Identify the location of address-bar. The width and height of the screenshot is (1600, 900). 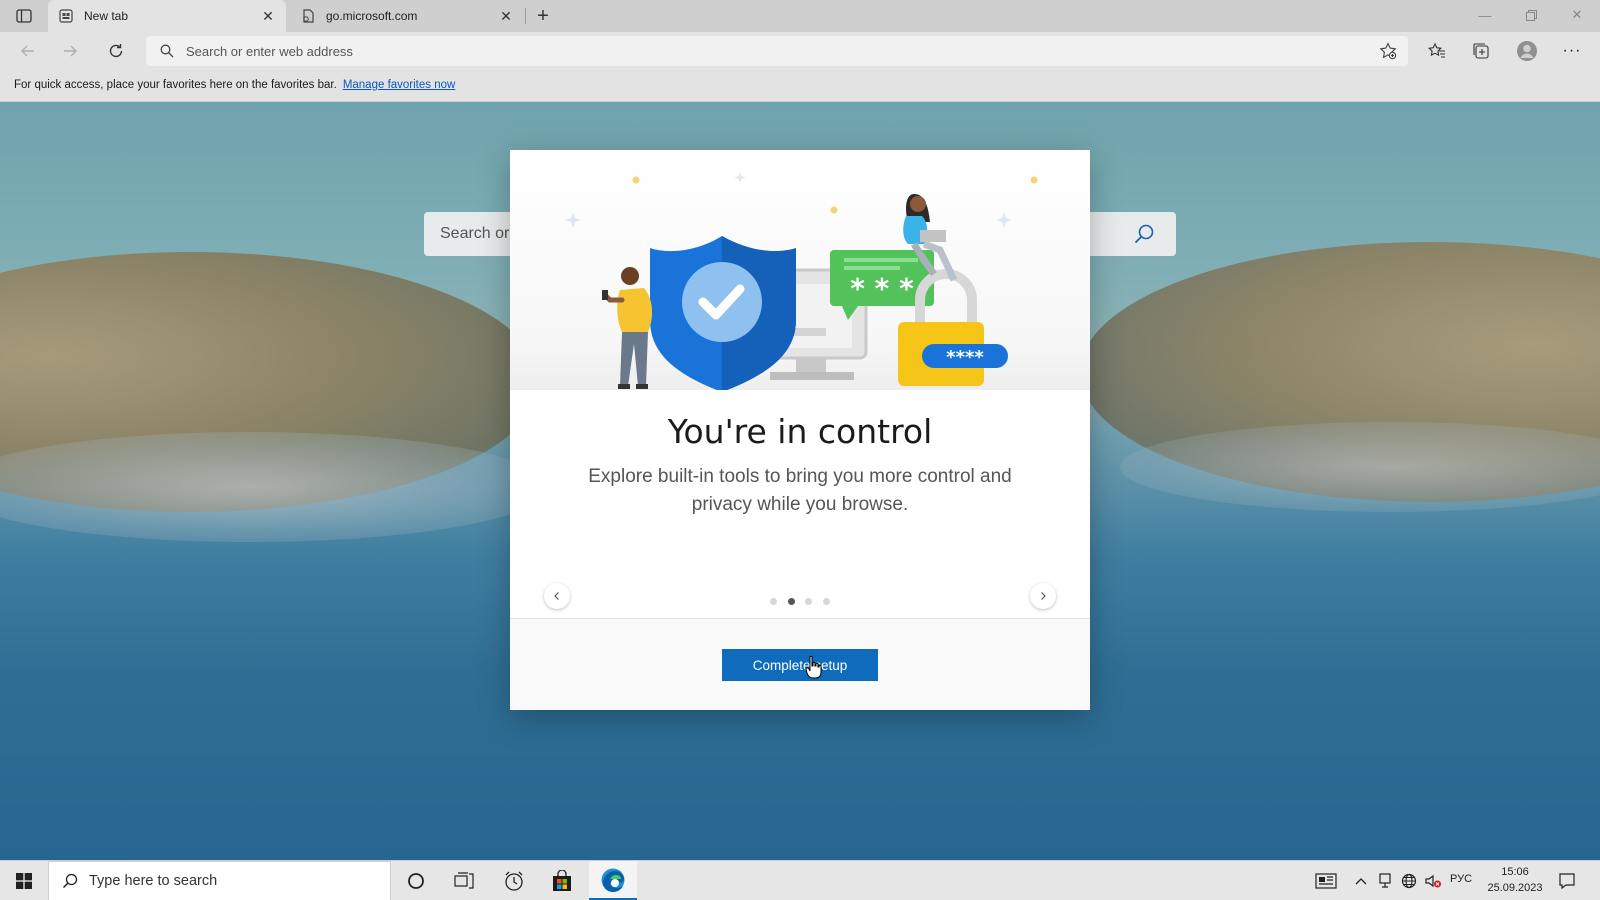
(777, 51).